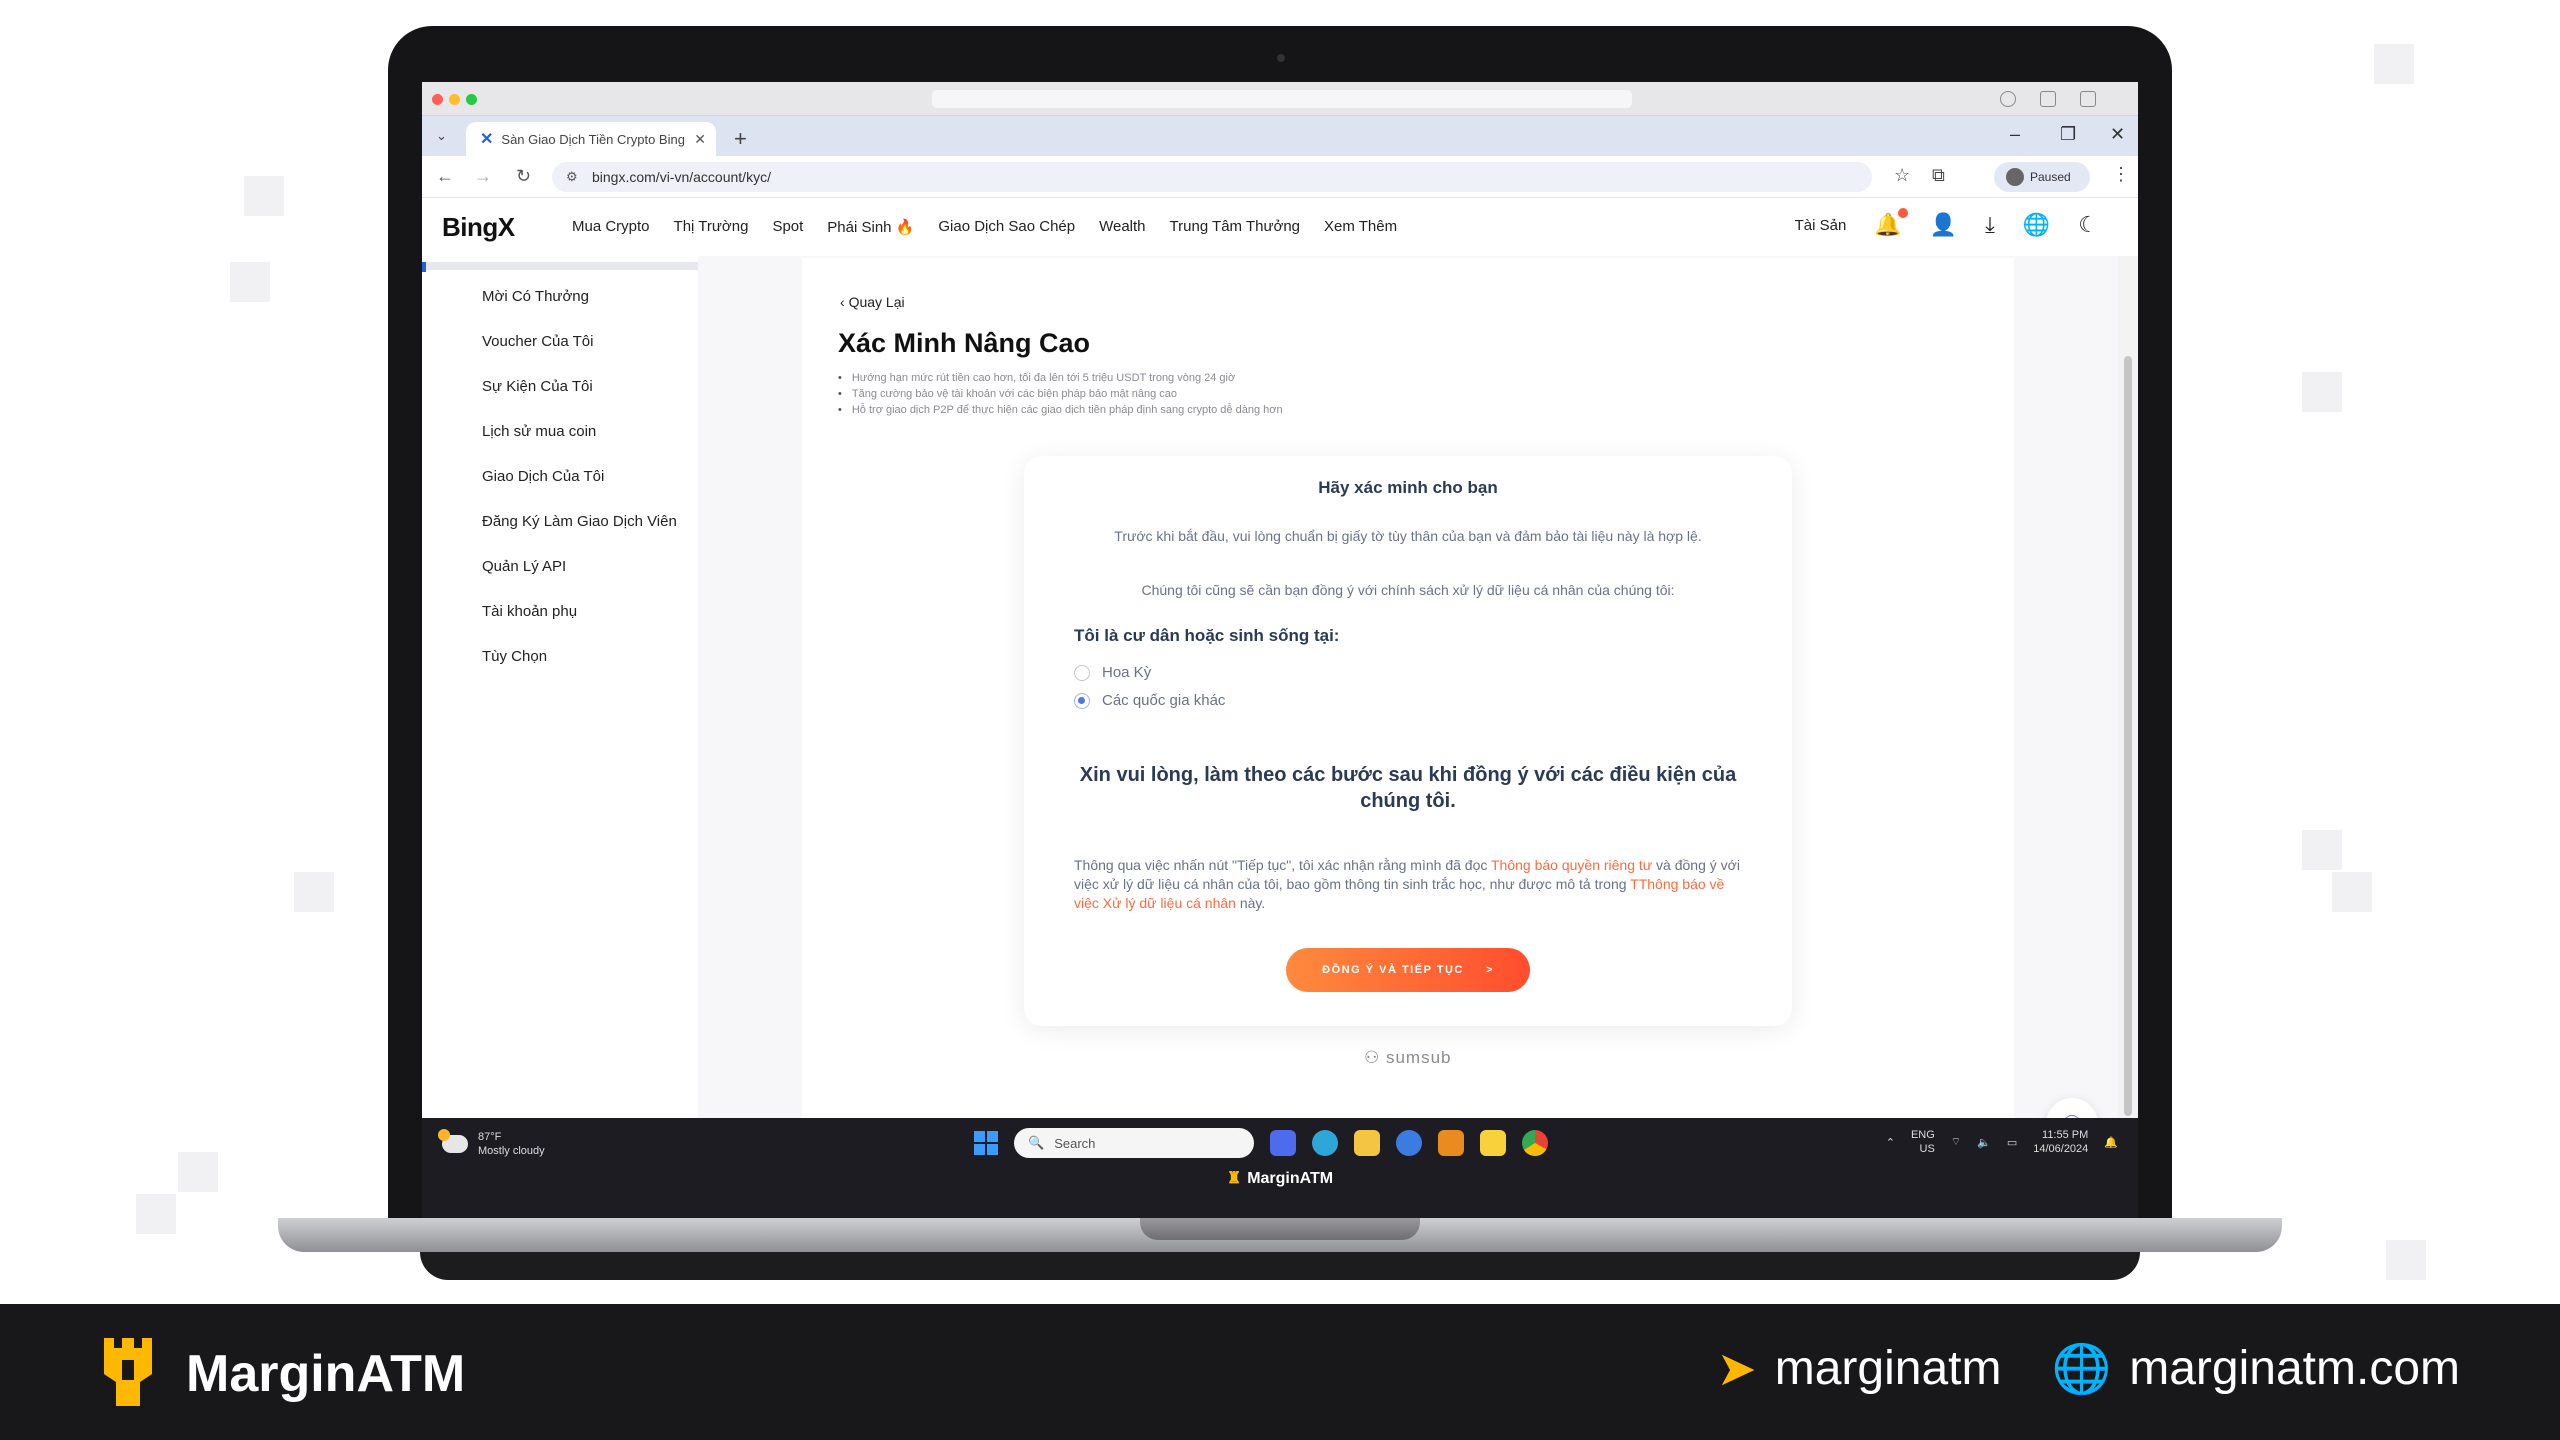 The width and height of the screenshot is (2560, 1440). I want to click on tray-chevron-icon: ⌃, so click(1890, 1142).